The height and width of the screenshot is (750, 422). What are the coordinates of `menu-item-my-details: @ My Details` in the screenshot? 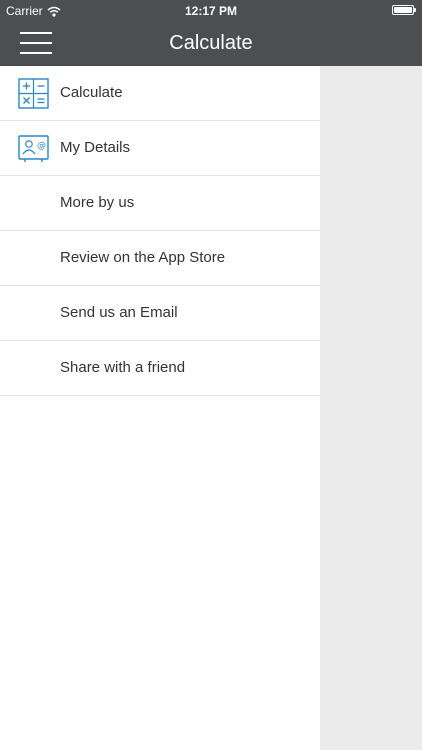 It's located at (160, 148).